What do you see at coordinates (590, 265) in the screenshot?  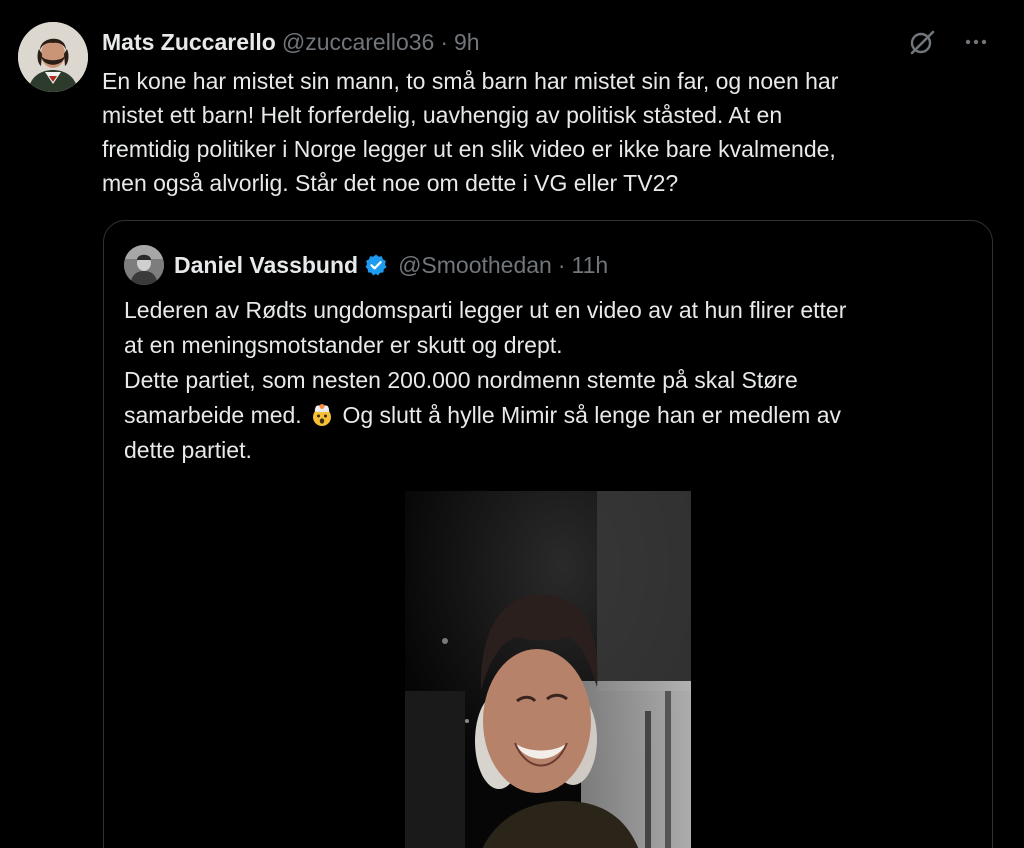 I see `quoted-tweet-time: 11h` at bounding box center [590, 265].